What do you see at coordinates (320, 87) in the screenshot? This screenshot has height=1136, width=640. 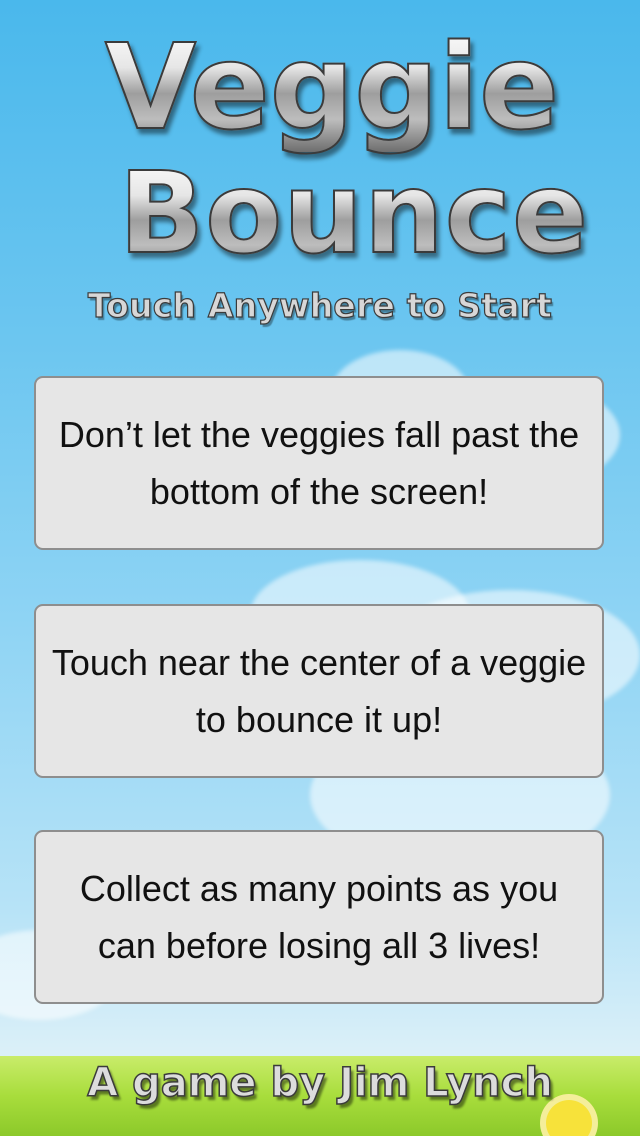 I see `game-title-line-1: Veggie` at bounding box center [320, 87].